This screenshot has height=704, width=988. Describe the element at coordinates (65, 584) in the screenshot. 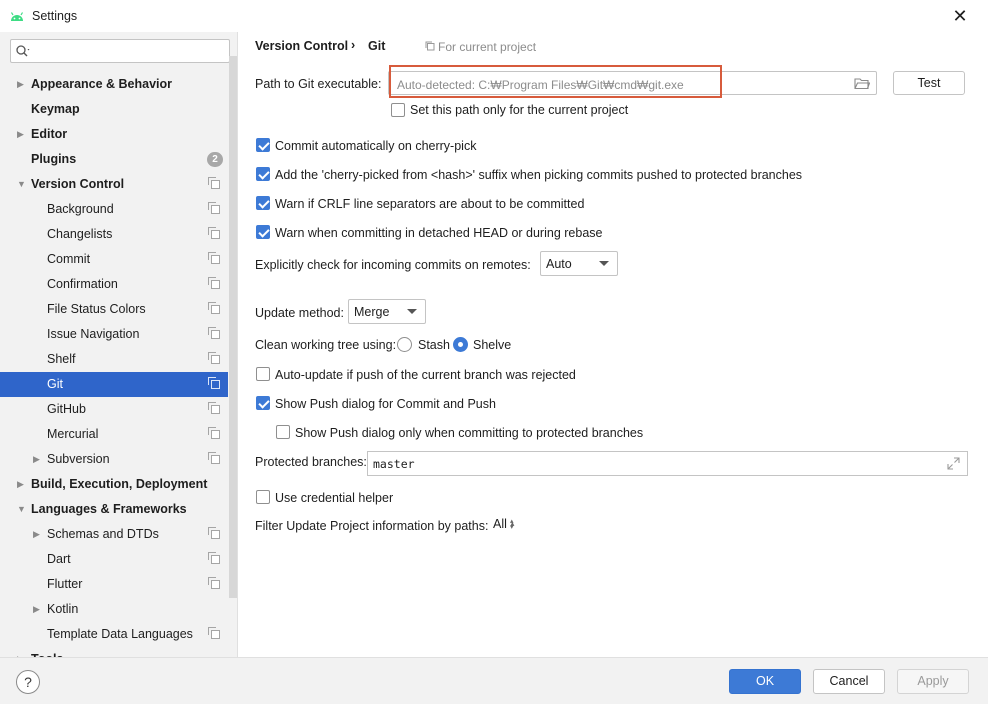

I see `sidebar-item-label: Flutter` at that location.